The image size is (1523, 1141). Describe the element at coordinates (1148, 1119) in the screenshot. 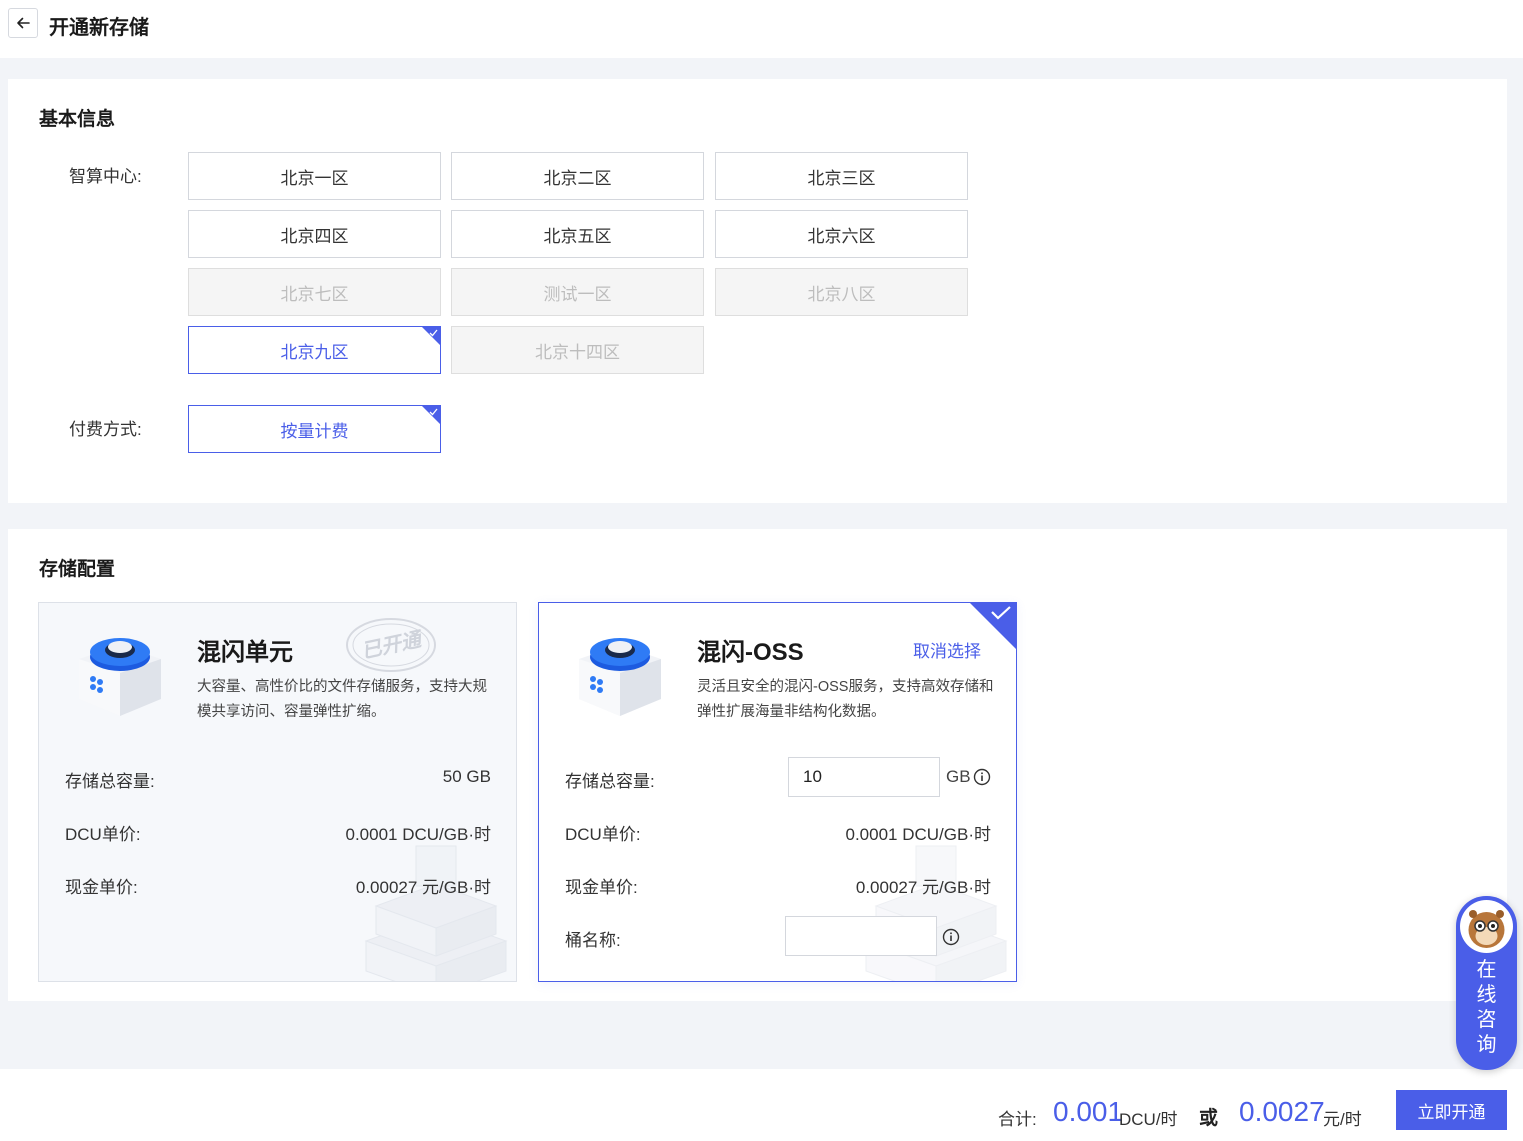

I see `dcu-unit: DCU/时` at that location.